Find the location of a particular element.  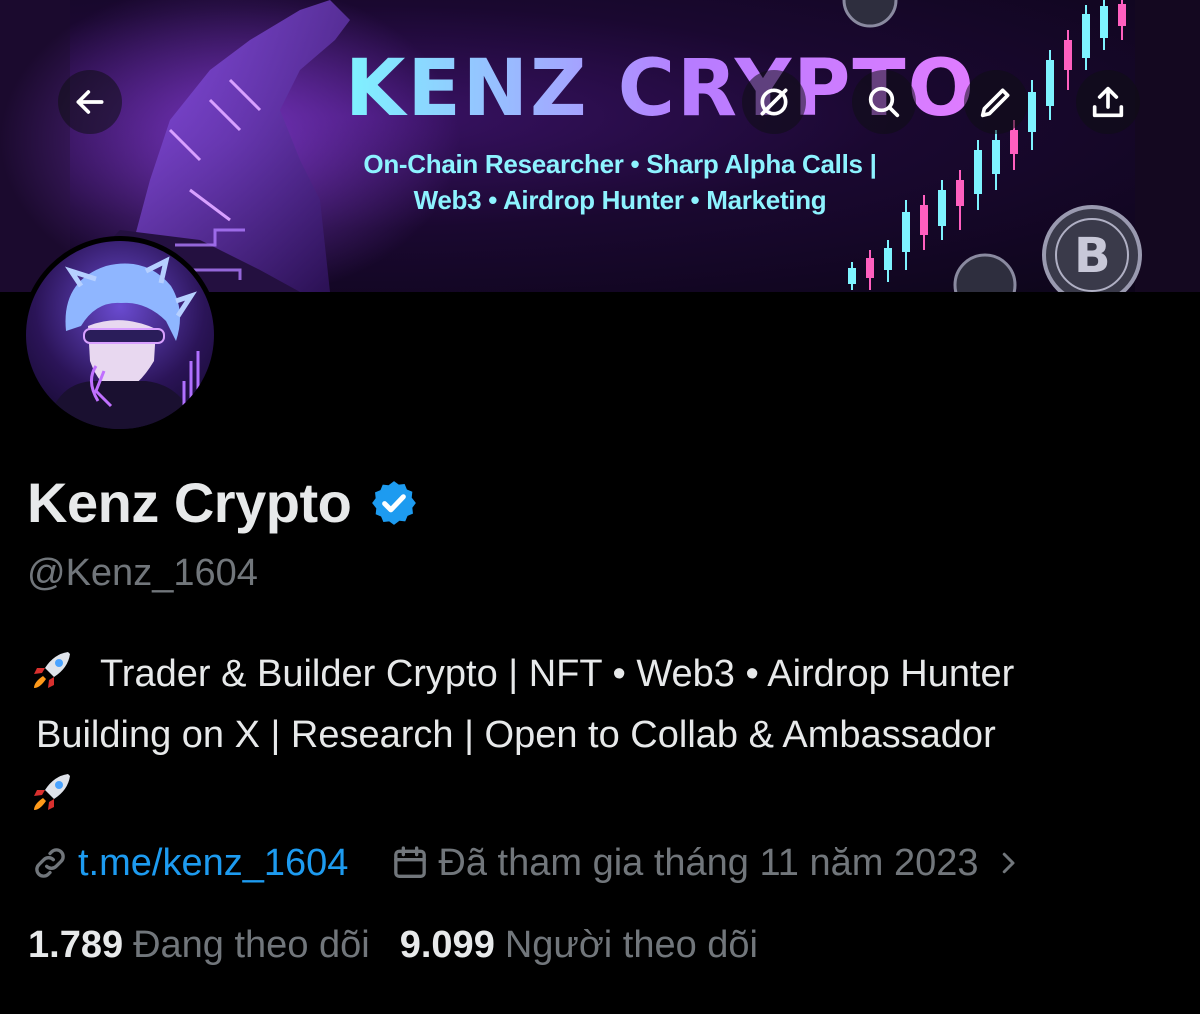

search-button is located at coordinates (884, 102).